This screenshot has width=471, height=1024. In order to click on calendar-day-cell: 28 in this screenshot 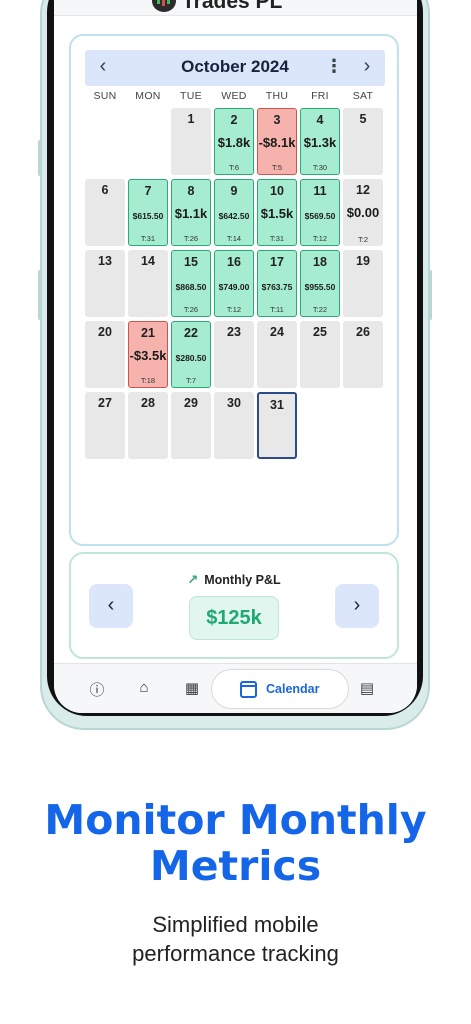, I will do `click(148, 425)`.